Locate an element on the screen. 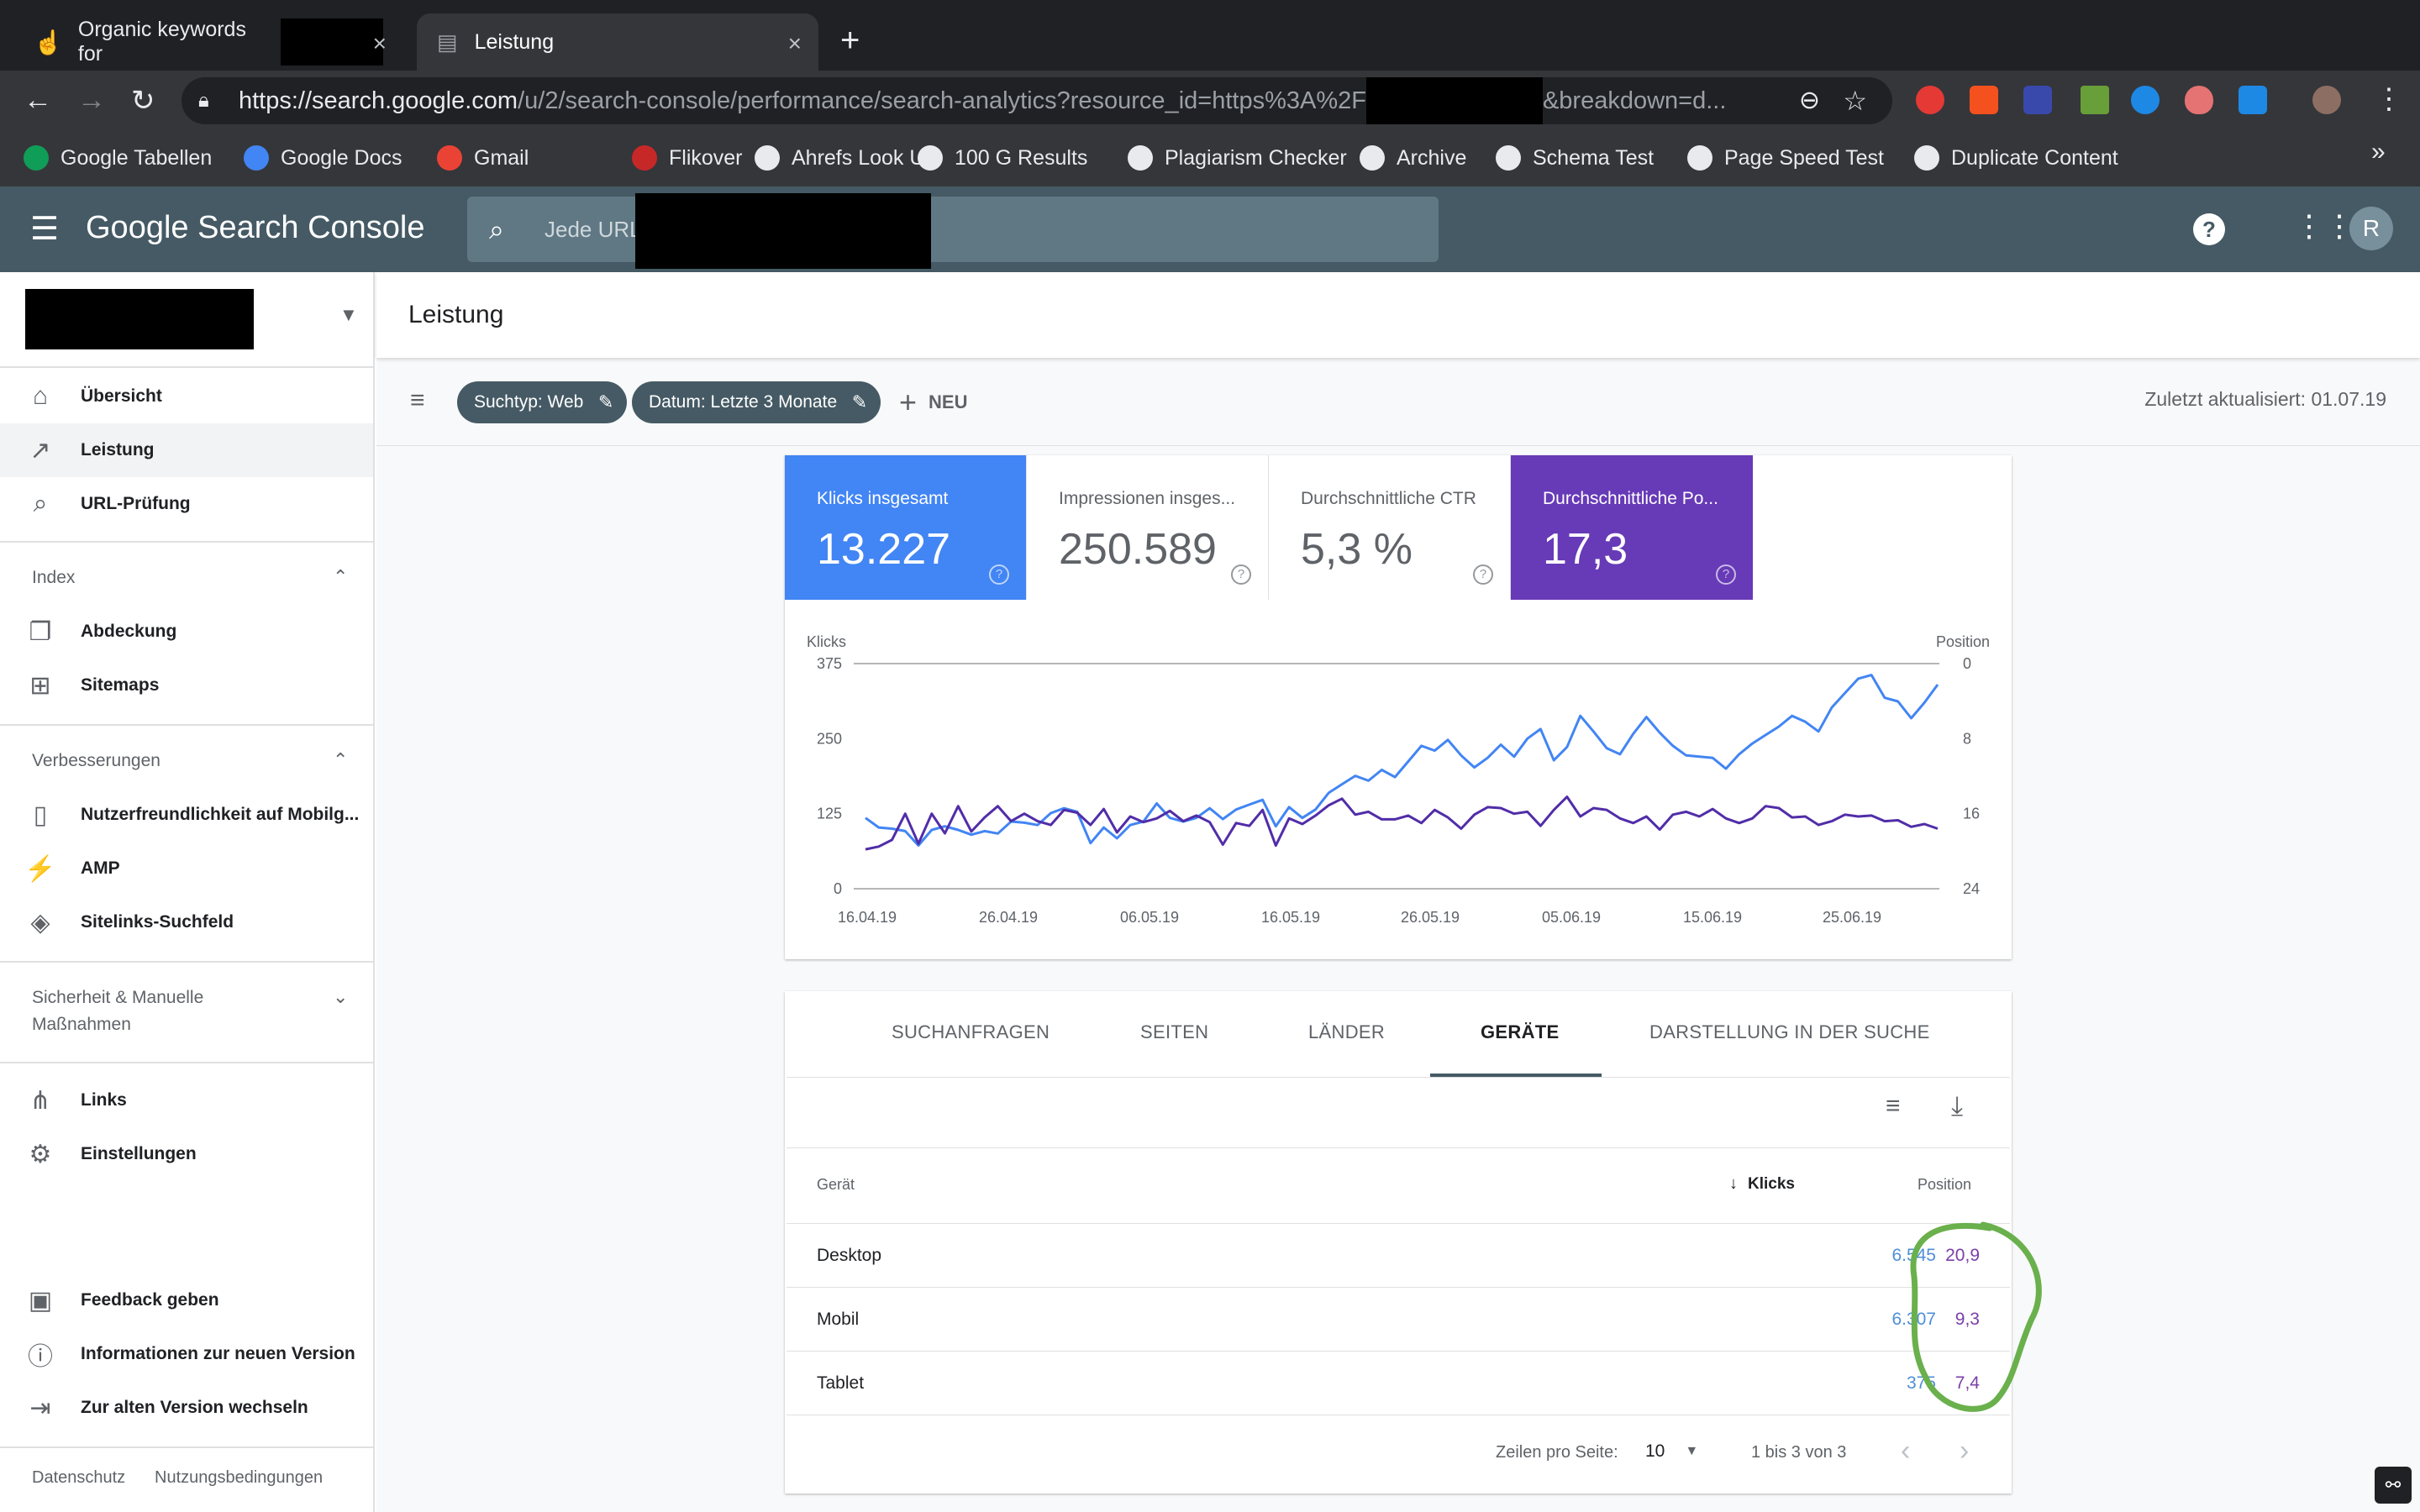 This screenshot has width=2420, height=1512. bookmark-item: Google Tabellen is located at coordinates (118, 158).